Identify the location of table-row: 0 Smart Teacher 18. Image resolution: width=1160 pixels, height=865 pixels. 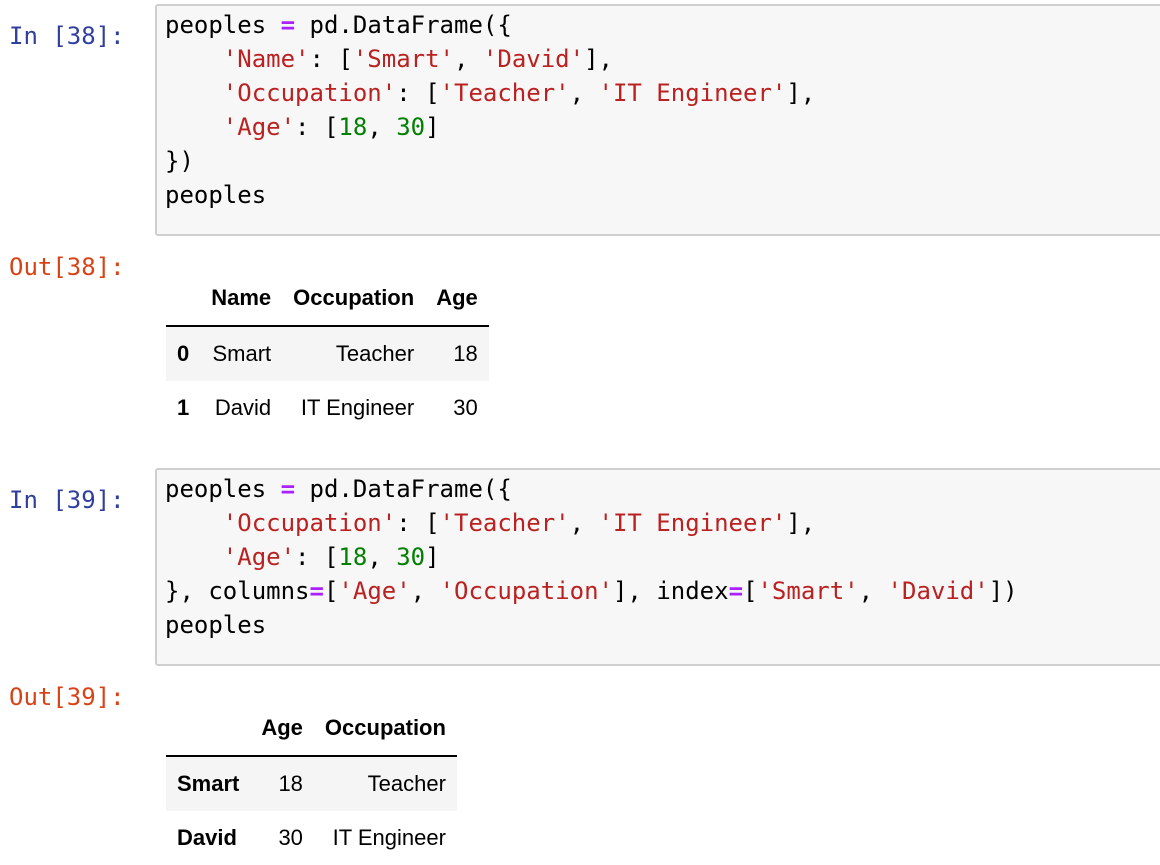
(327, 353).